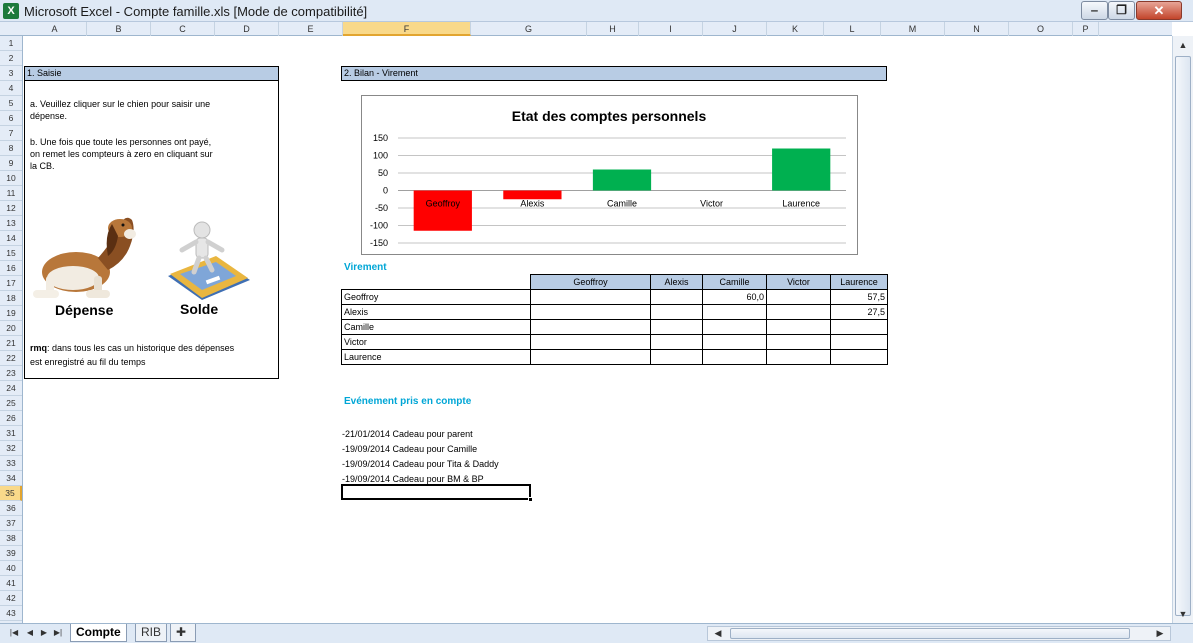  I want to click on solde-card-button, so click(209, 259).